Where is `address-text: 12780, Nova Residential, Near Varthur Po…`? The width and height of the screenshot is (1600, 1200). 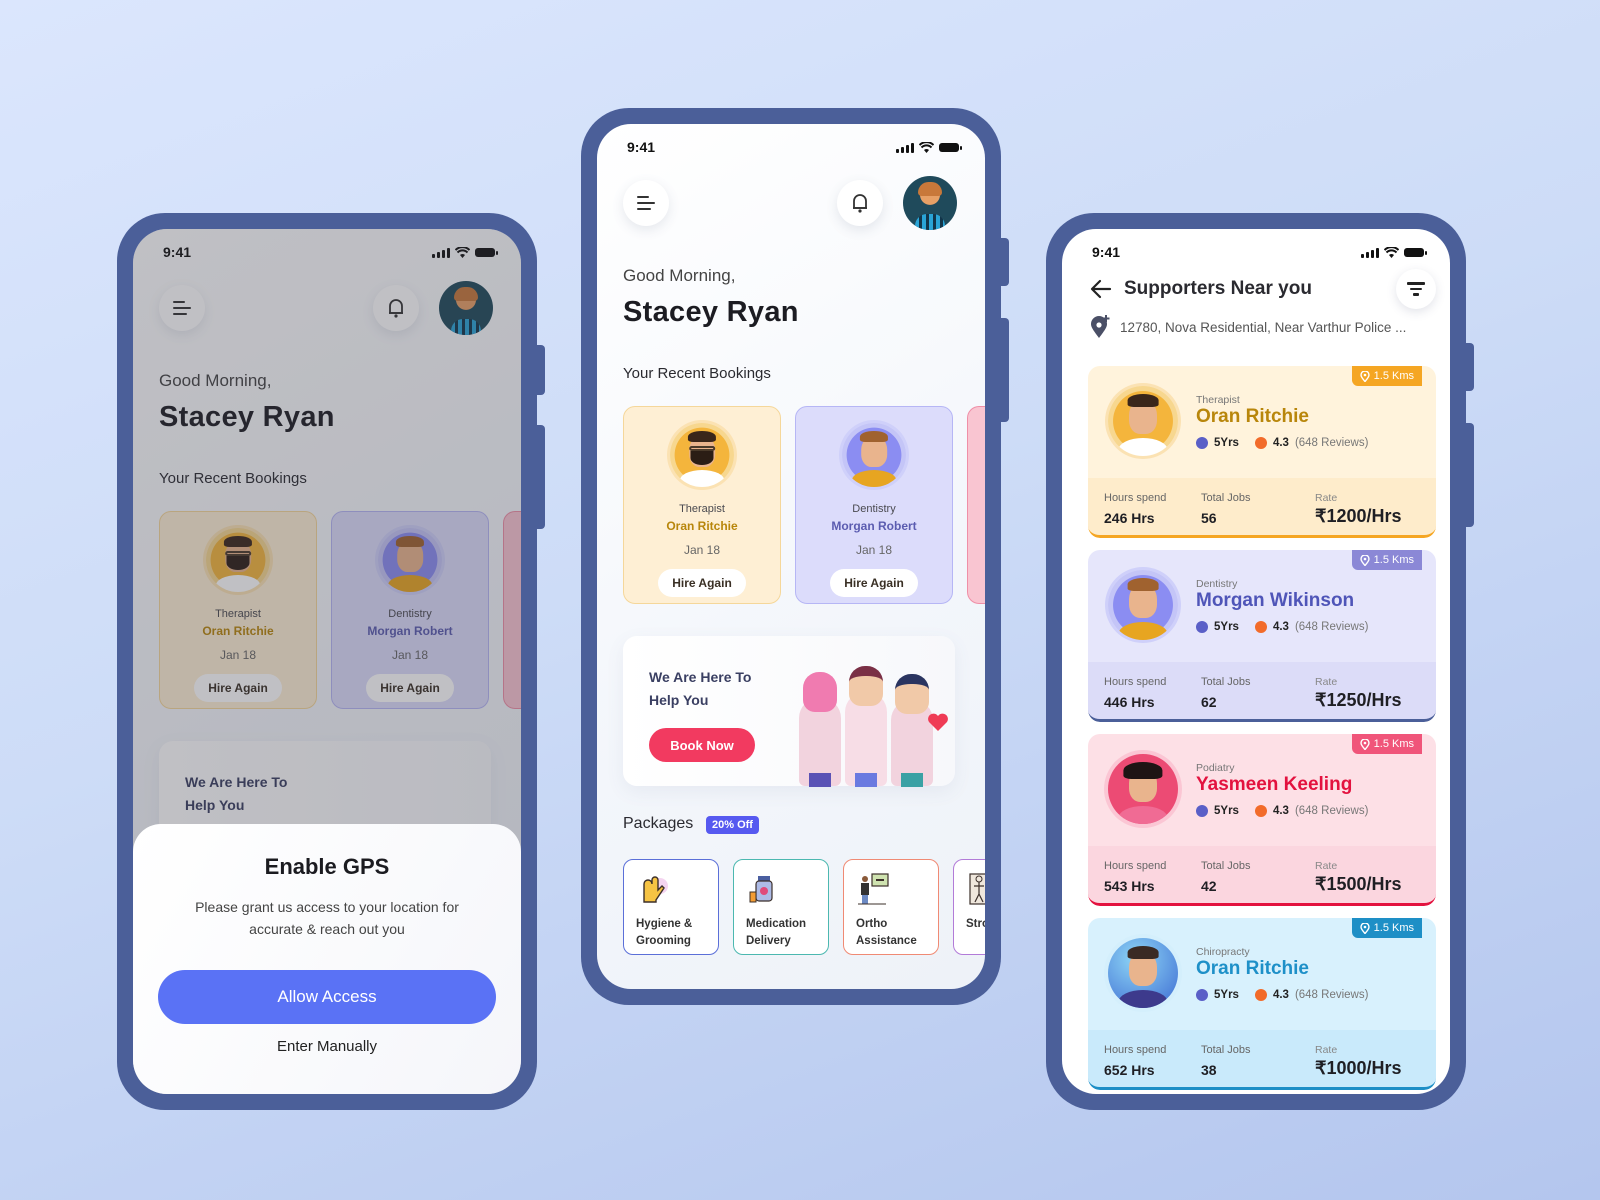 address-text: 12780, Nova Residential, Near Varthur Po… is located at coordinates (1263, 327).